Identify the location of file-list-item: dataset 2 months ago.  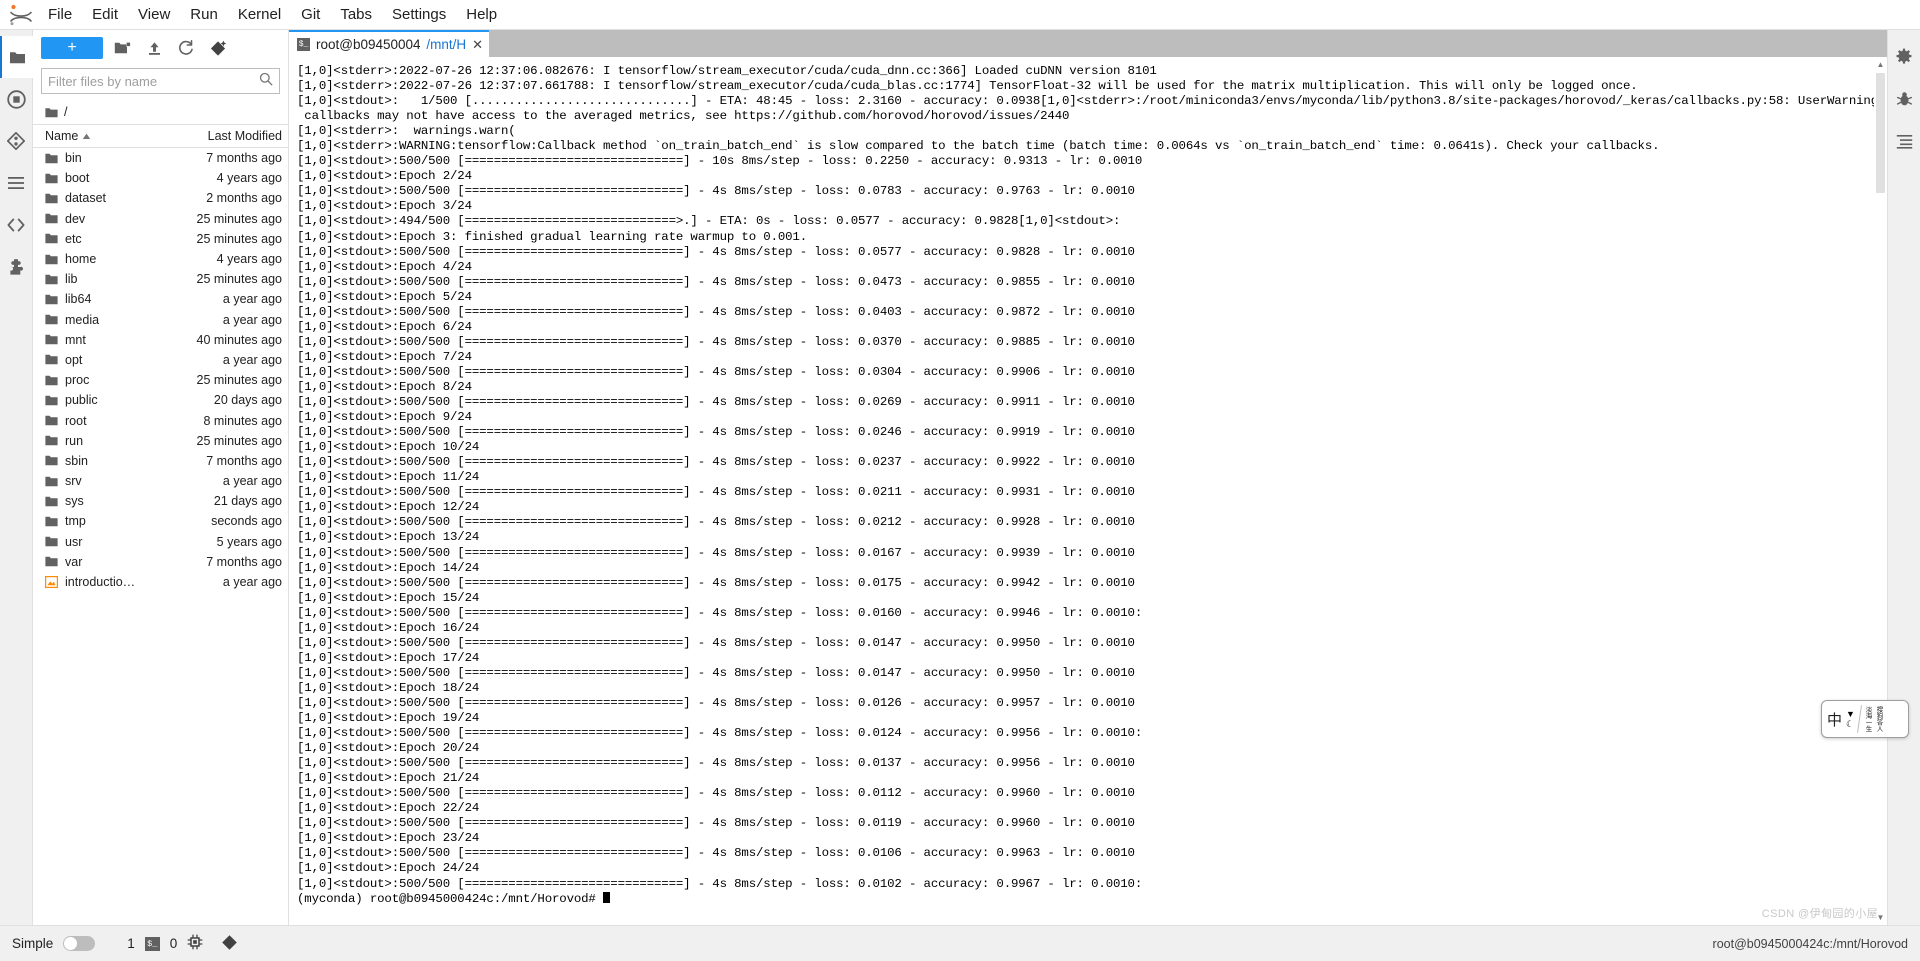
(160, 198).